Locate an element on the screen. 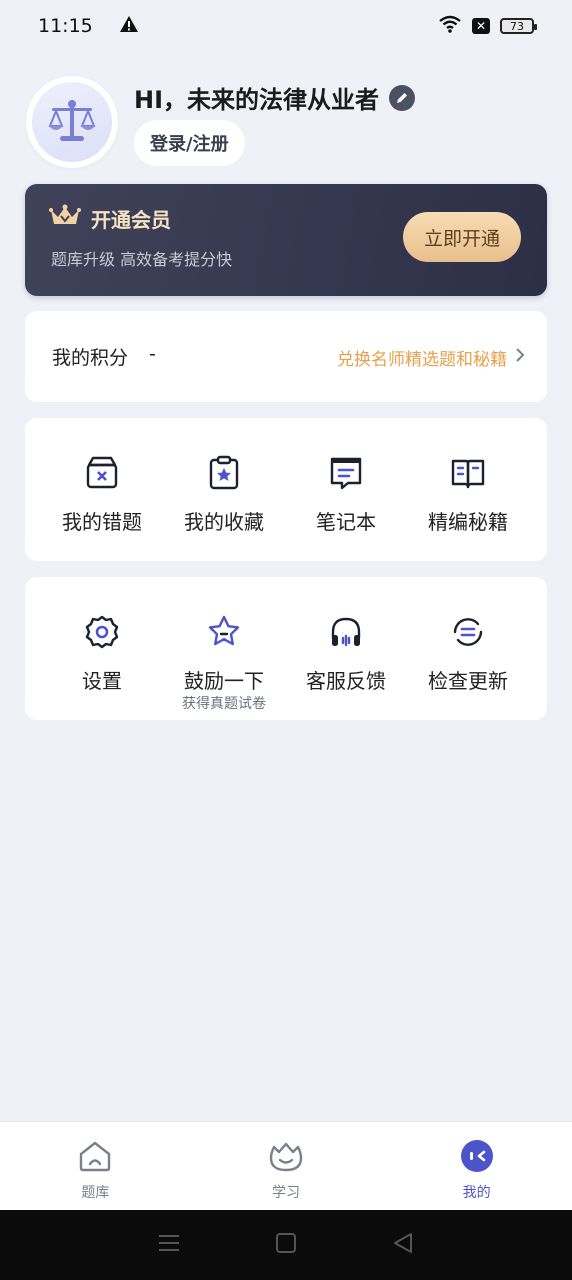 The image size is (572, 1280). tool-label: 精编秘籍 is located at coordinates (468, 522).